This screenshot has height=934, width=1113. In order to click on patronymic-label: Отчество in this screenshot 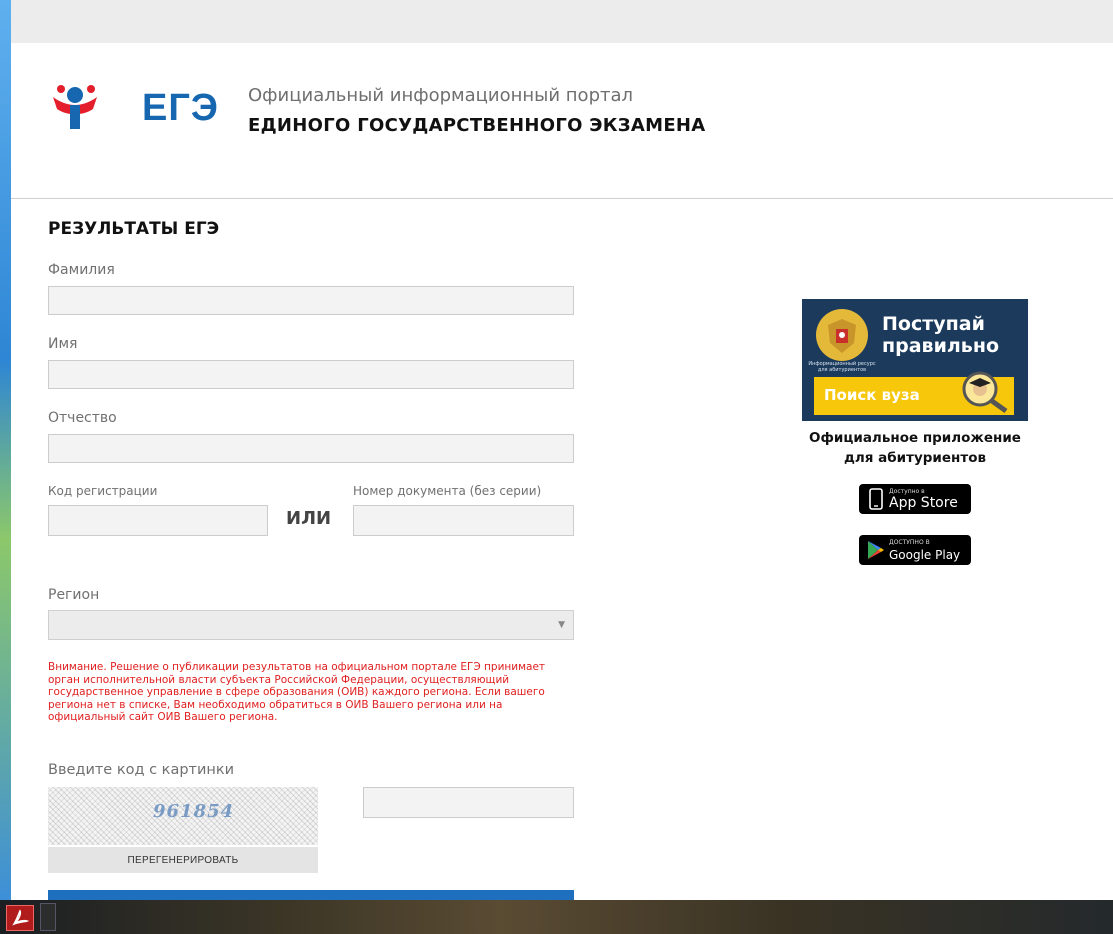, I will do `click(82, 418)`.